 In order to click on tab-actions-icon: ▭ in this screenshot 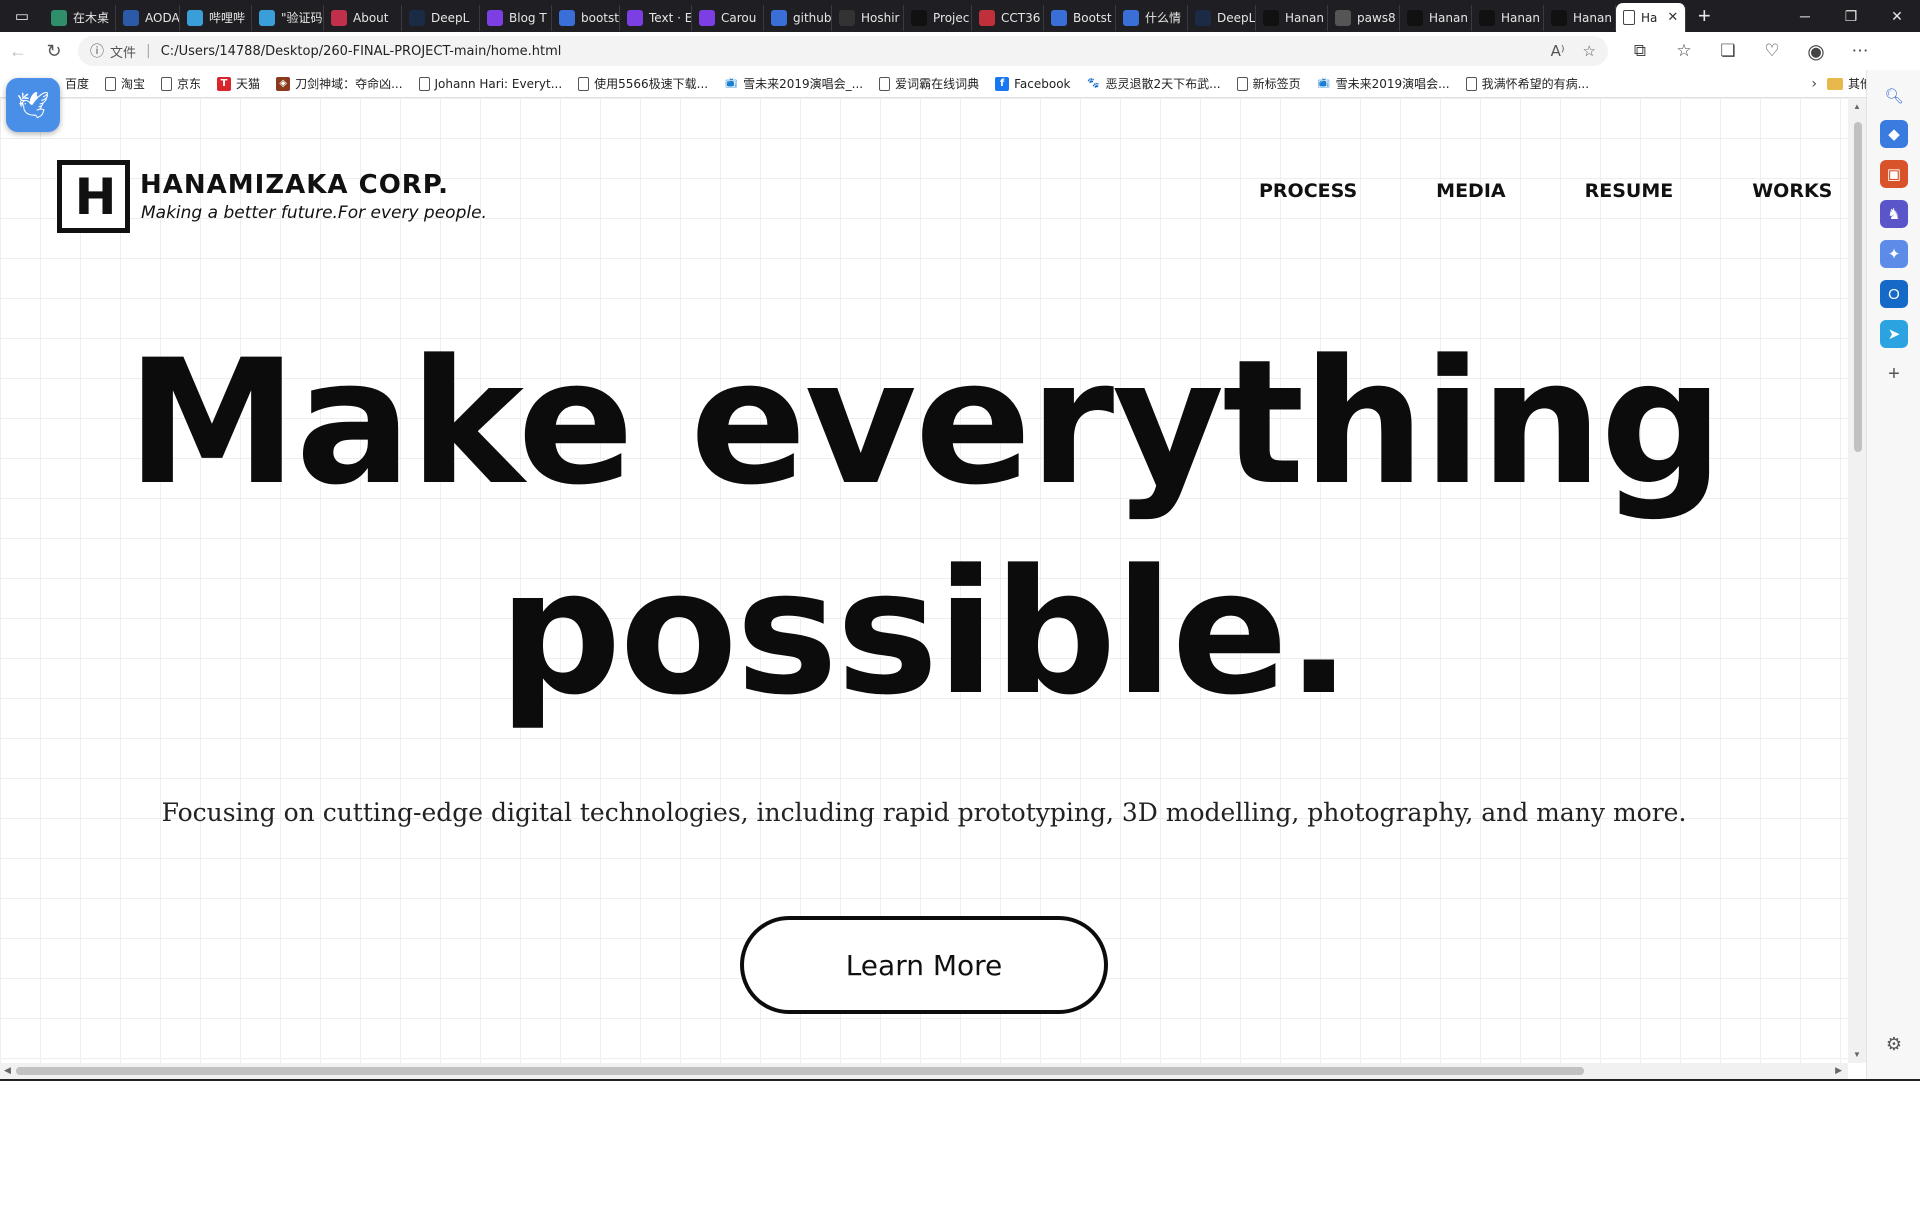, I will do `click(22, 16)`.